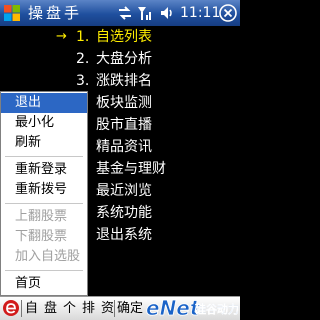 Image resolution: width=320 pixels, height=320 pixels. What do you see at coordinates (88, 308) in the screenshot?
I see `tab-ranking: 排` at bounding box center [88, 308].